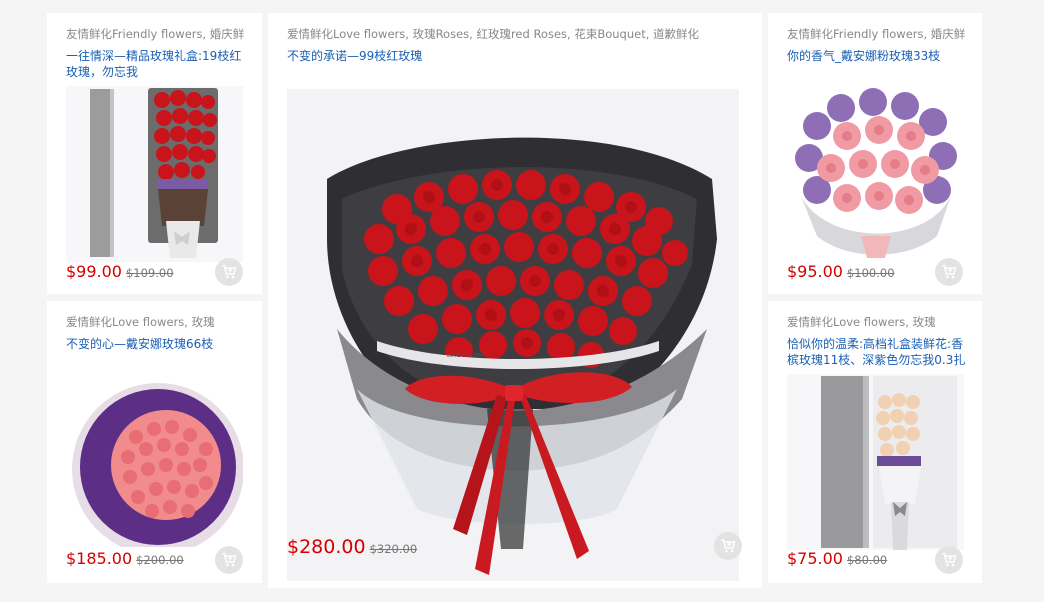 This screenshot has height=602, width=1044. What do you see at coordinates (156, 344) in the screenshot?
I see `product-title-link: 不变的心—戴安娜玫瑰66枝` at bounding box center [156, 344].